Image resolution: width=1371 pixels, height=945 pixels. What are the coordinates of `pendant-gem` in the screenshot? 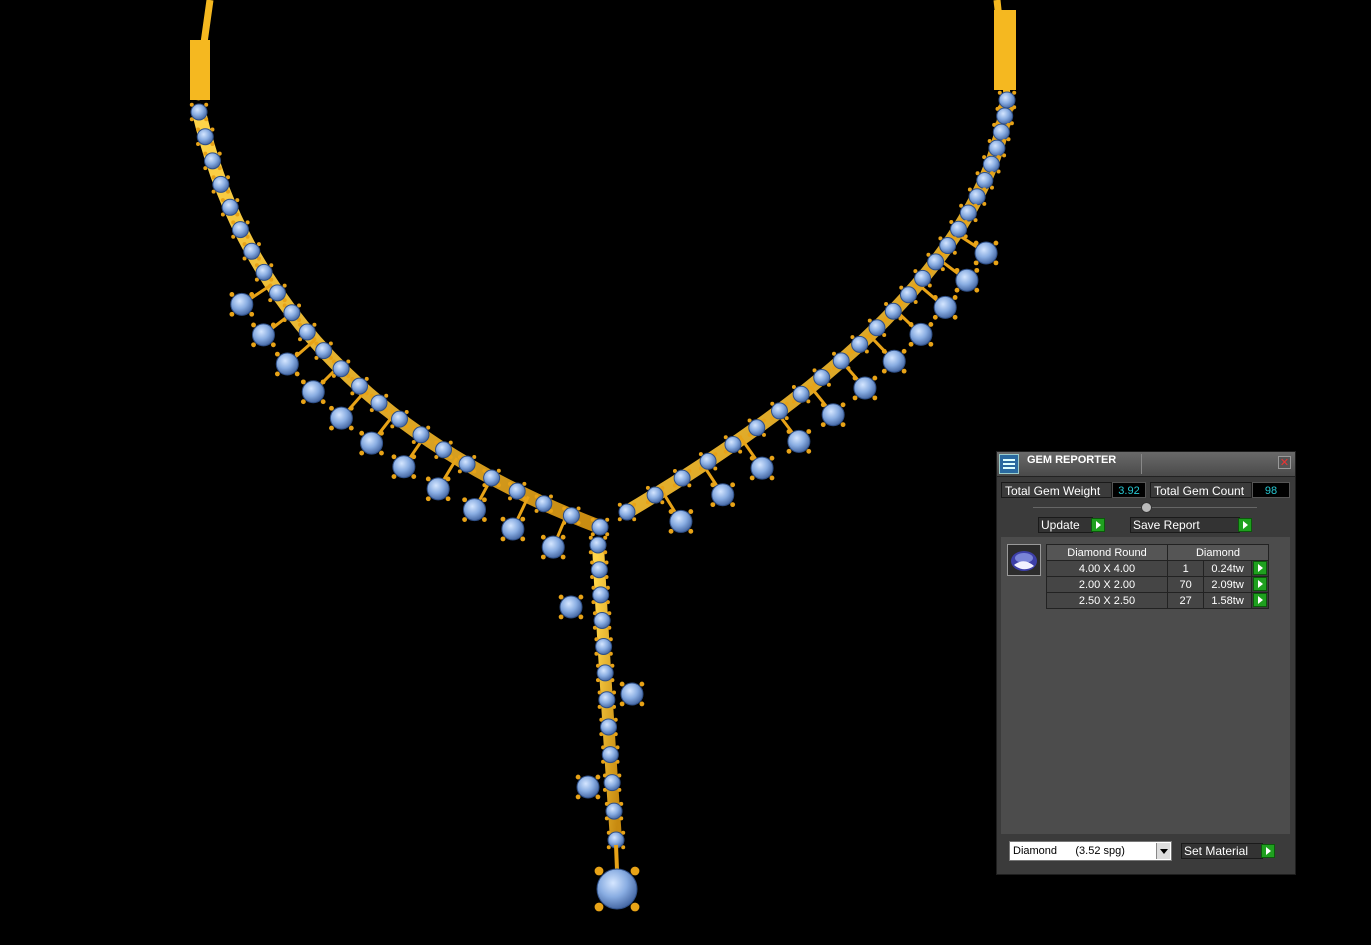 It's located at (617, 889).